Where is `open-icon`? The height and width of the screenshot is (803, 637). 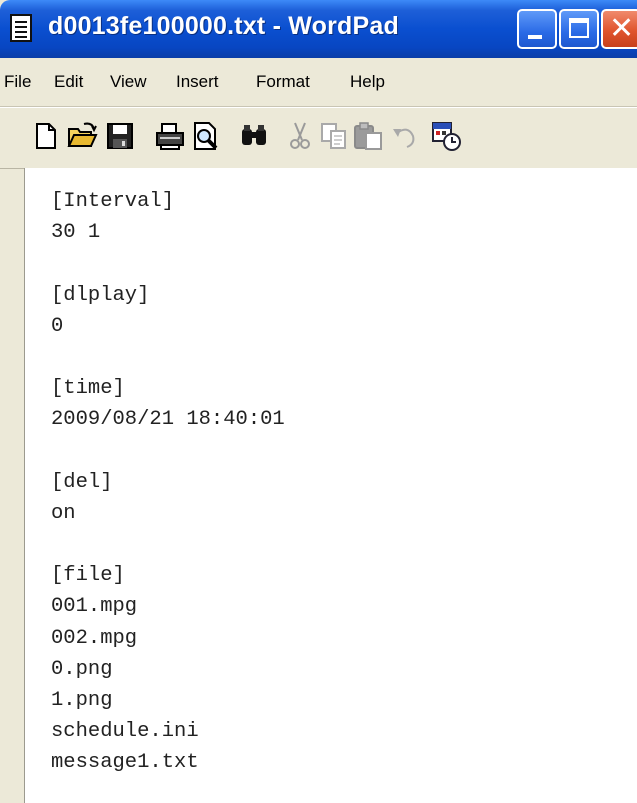
open-icon is located at coordinates (82, 136).